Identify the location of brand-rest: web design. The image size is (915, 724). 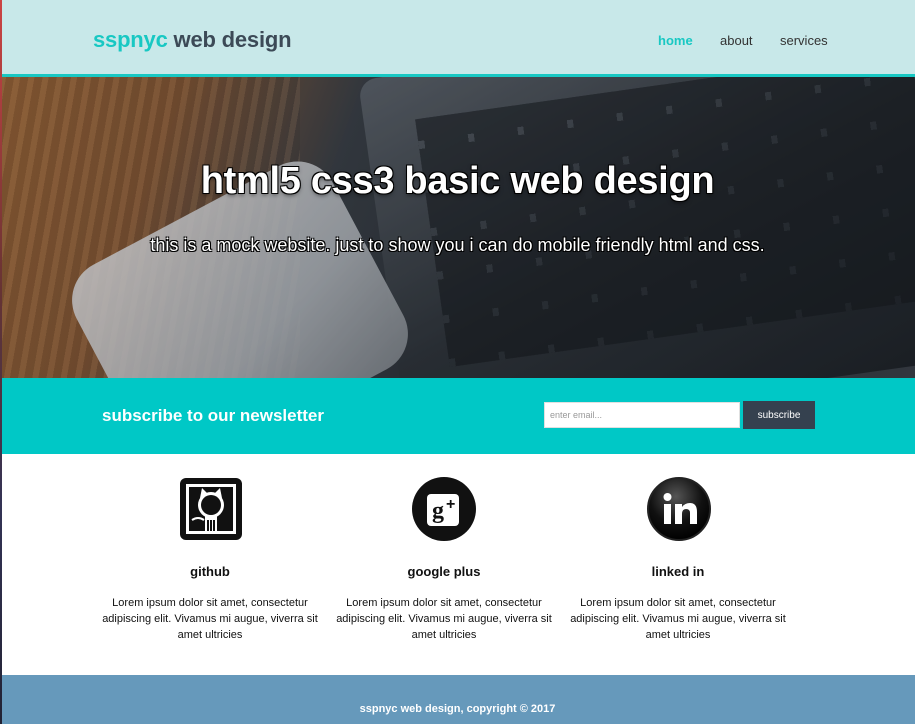
(232, 39).